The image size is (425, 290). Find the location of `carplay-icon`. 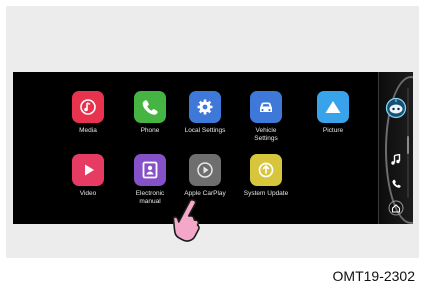

carplay-icon is located at coordinates (205, 170).